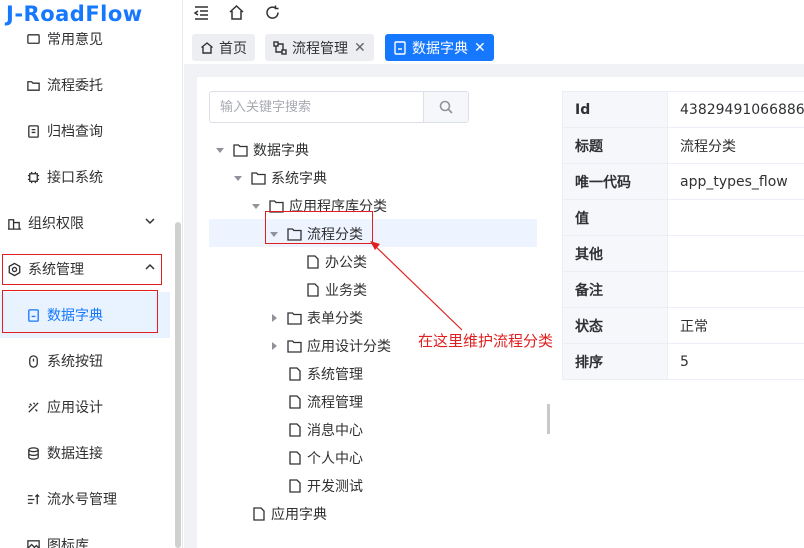 The width and height of the screenshot is (804, 548). I want to click on tree-node-label: 业务类, so click(346, 291).